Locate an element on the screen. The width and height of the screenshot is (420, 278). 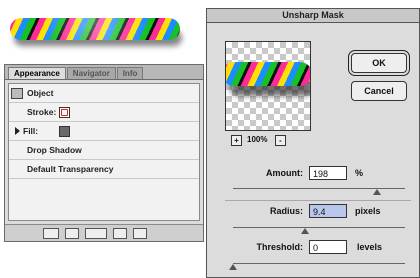
clear-appearance-icon is located at coordinates (72, 233).